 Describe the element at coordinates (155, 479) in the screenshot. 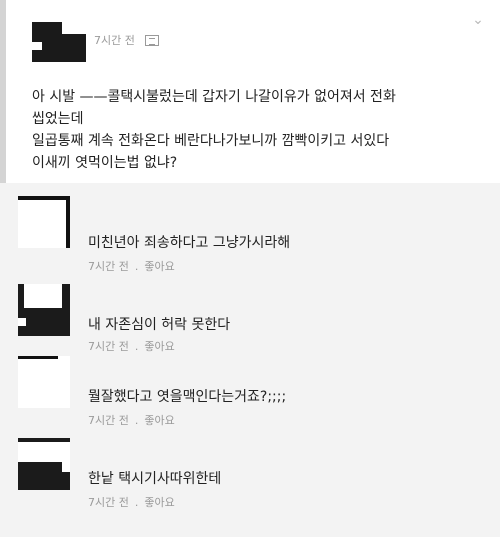

I see `comment-text: 한낱 택시기사따위한테` at that location.